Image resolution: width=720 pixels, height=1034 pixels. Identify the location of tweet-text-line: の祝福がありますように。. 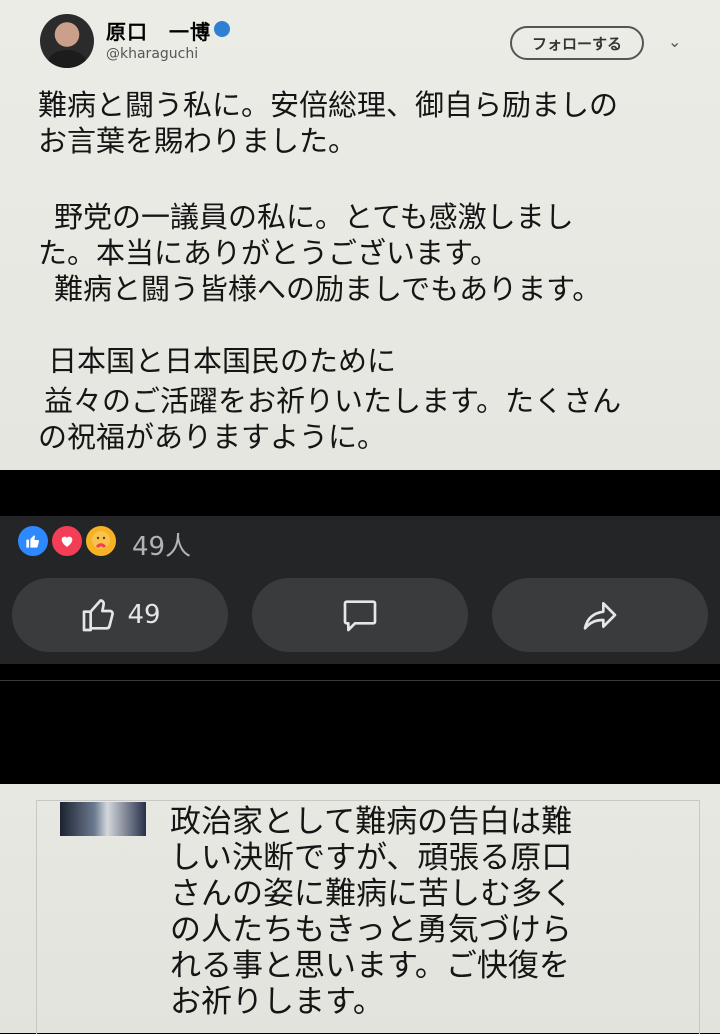
(212, 437).